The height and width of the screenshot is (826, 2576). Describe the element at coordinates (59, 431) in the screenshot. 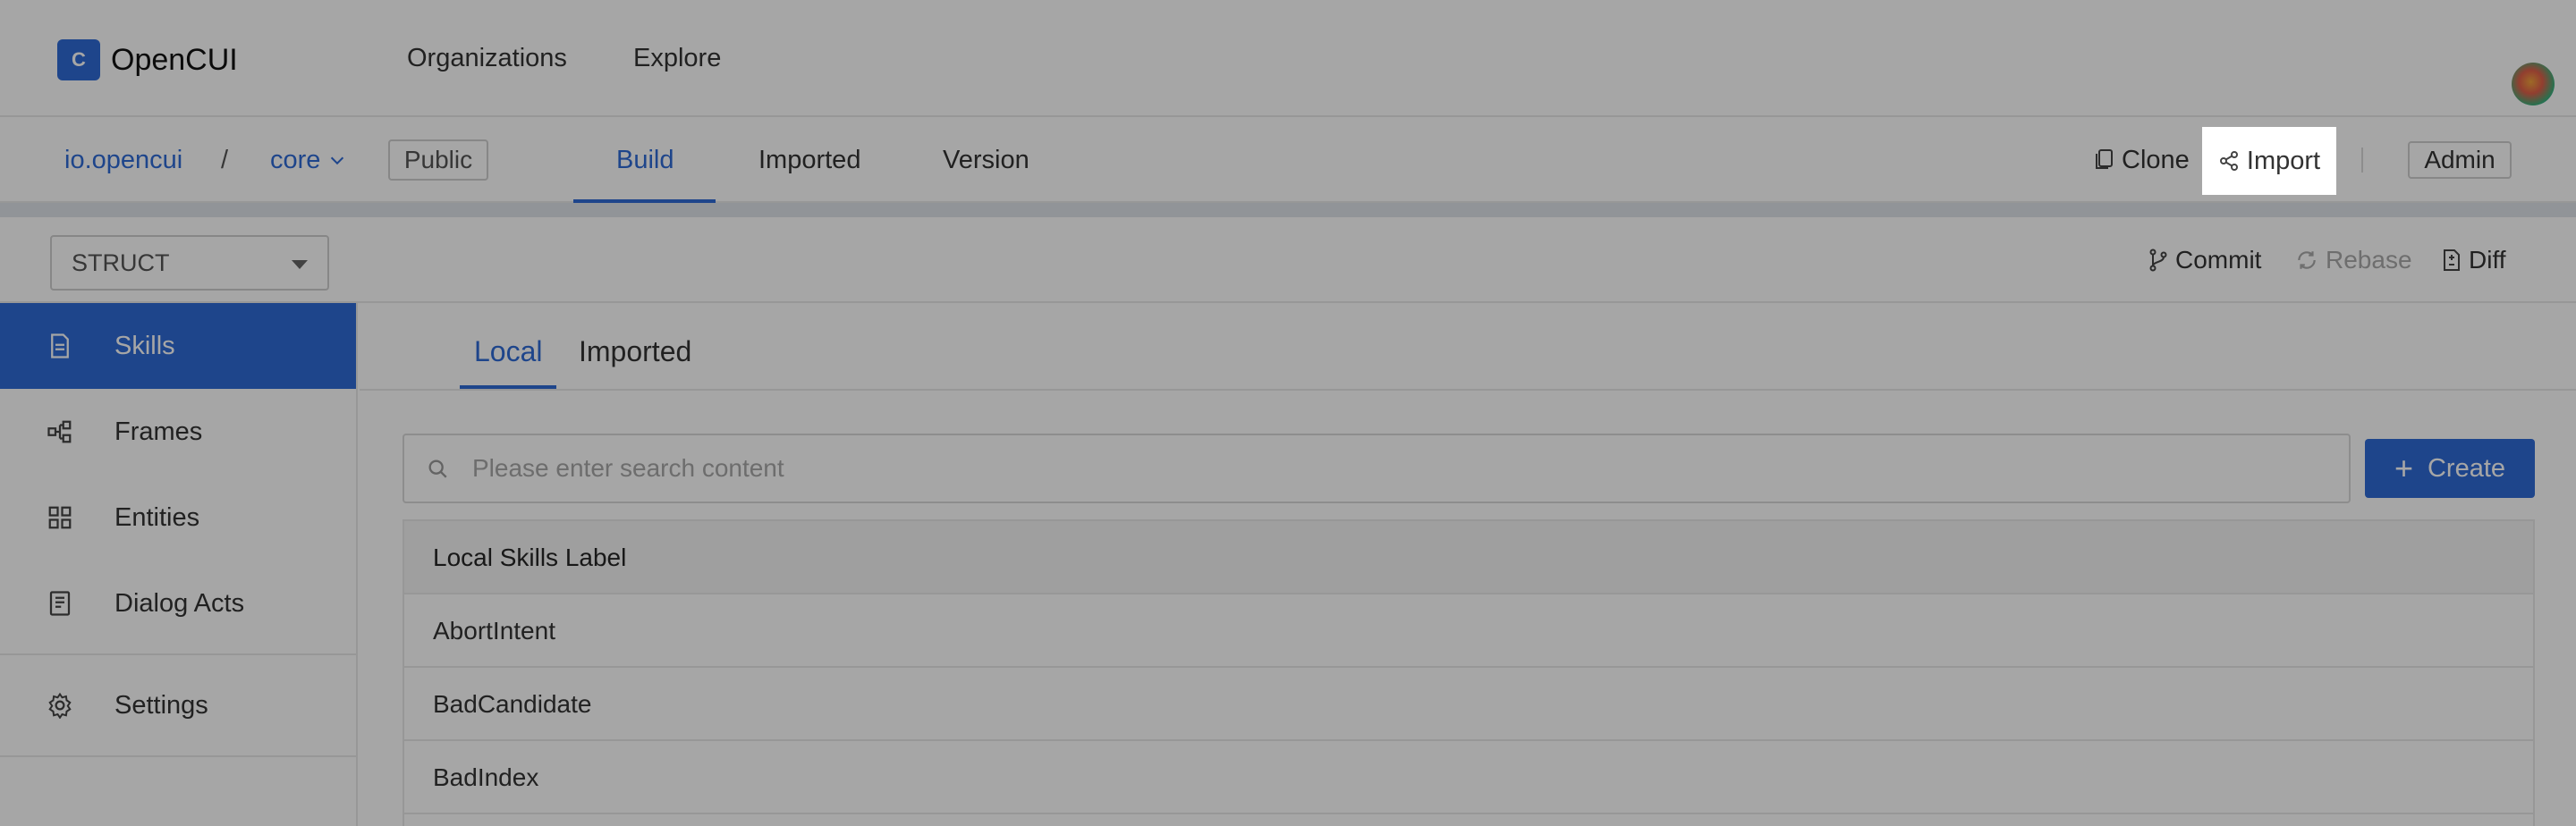

I see `frames-icon` at that location.